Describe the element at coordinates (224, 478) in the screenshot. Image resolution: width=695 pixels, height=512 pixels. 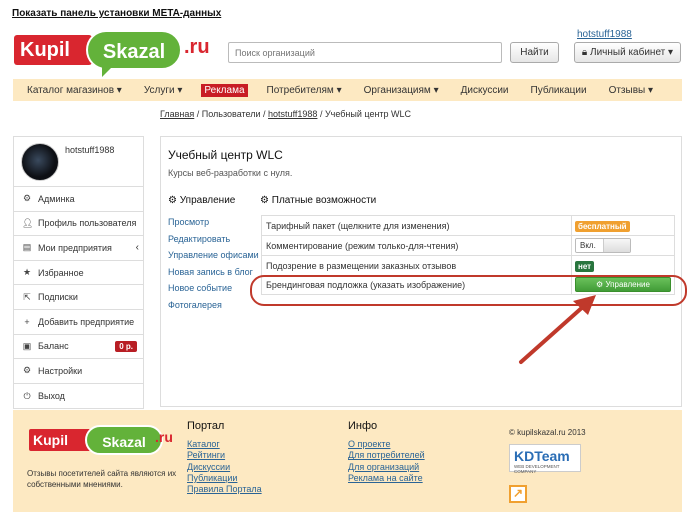
I see `footer-link-publications: Публикации` at that location.